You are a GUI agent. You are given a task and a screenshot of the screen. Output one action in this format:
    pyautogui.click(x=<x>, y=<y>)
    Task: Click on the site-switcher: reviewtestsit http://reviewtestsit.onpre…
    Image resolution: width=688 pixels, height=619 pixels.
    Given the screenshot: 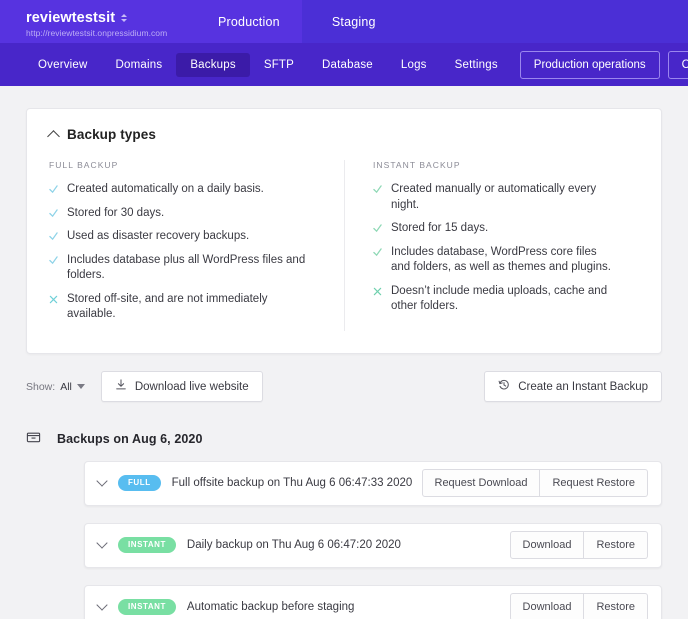 What is the action you would take?
    pyautogui.click(x=98, y=21)
    